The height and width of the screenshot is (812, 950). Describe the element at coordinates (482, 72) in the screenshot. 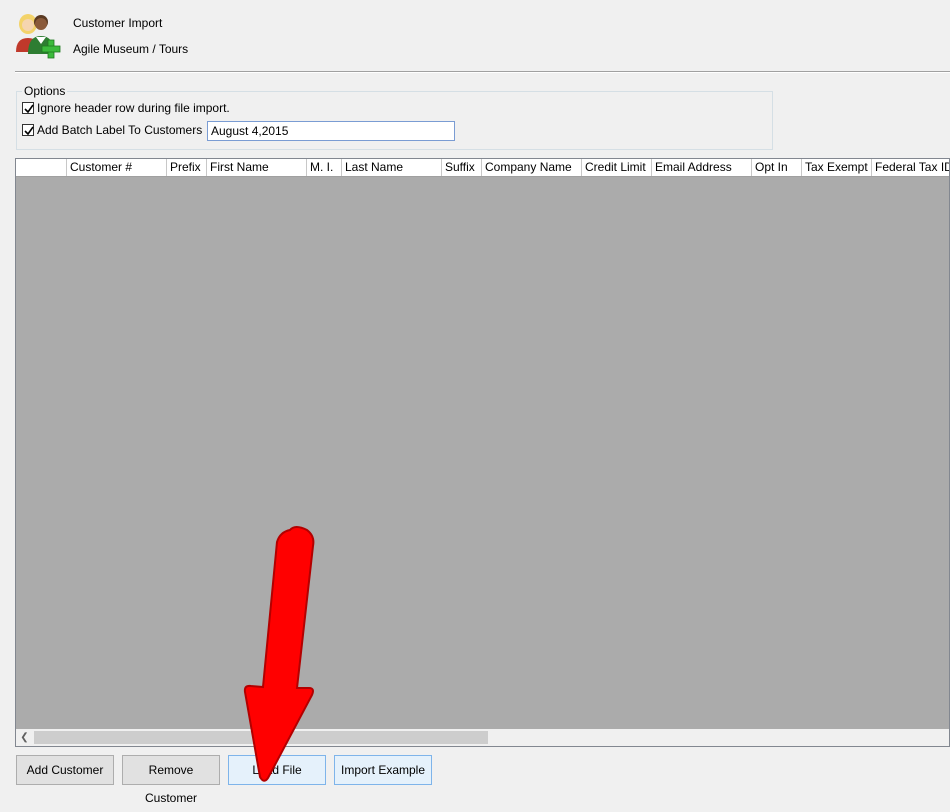

I see `header-divider` at that location.